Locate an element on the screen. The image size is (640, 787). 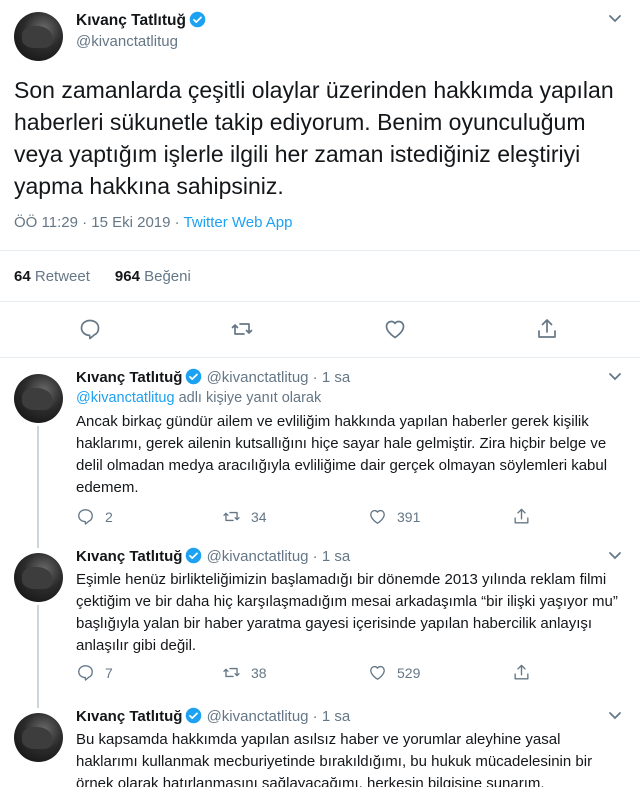
retweet-count: 34 is located at coordinates (259, 516).